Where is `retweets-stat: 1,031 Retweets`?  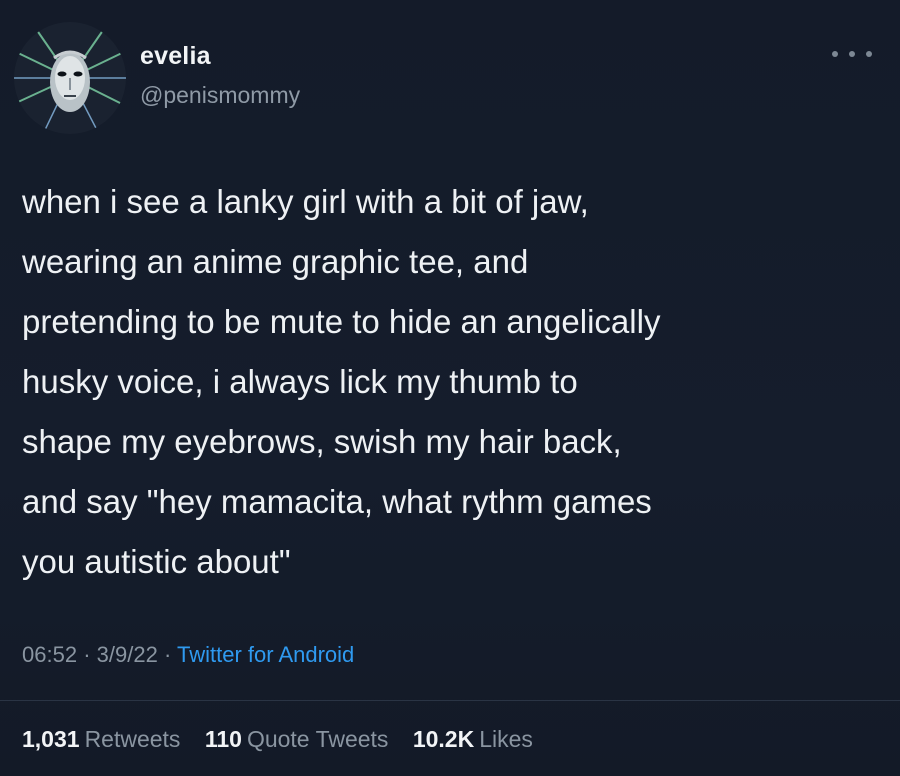
retweets-stat: 1,031 Retweets is located at coordinates (101, 739).